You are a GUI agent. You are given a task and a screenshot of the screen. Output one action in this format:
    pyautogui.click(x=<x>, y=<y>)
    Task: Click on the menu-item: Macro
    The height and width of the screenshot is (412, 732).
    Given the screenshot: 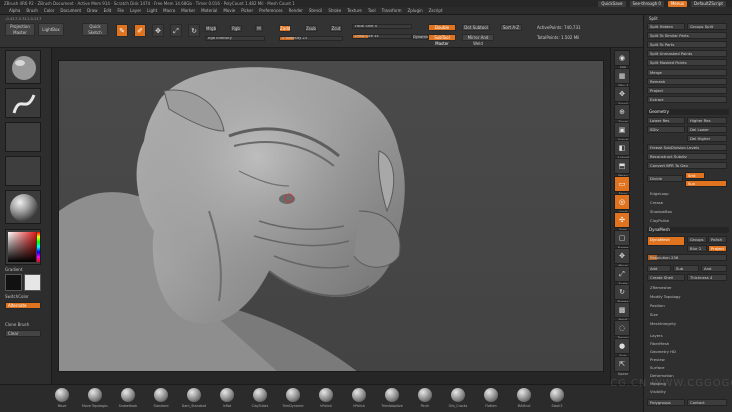 What is the action you would take?
    pyautogui.click(x=169, y=10)
    